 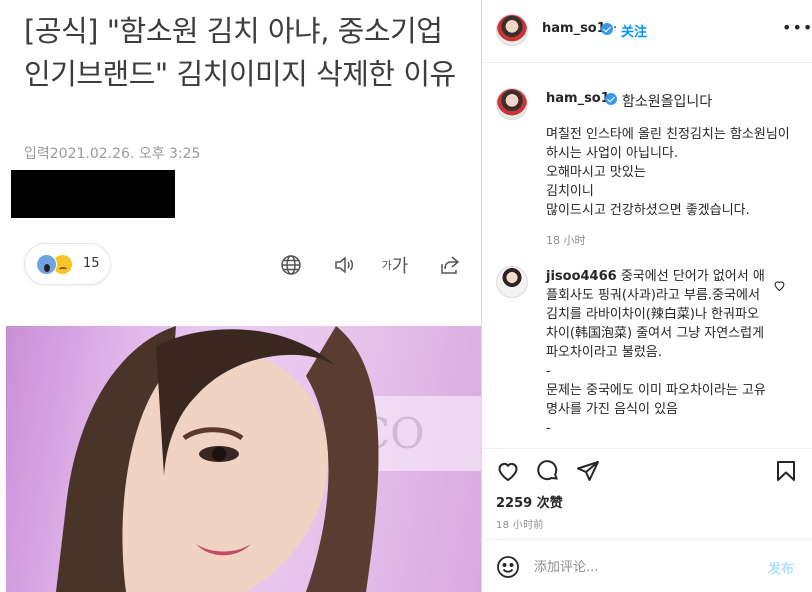 What do you see at coordinates (529, 501) in the screenshot?
I see `like-count: 2259 次赞` at bounding box center [529, 501].